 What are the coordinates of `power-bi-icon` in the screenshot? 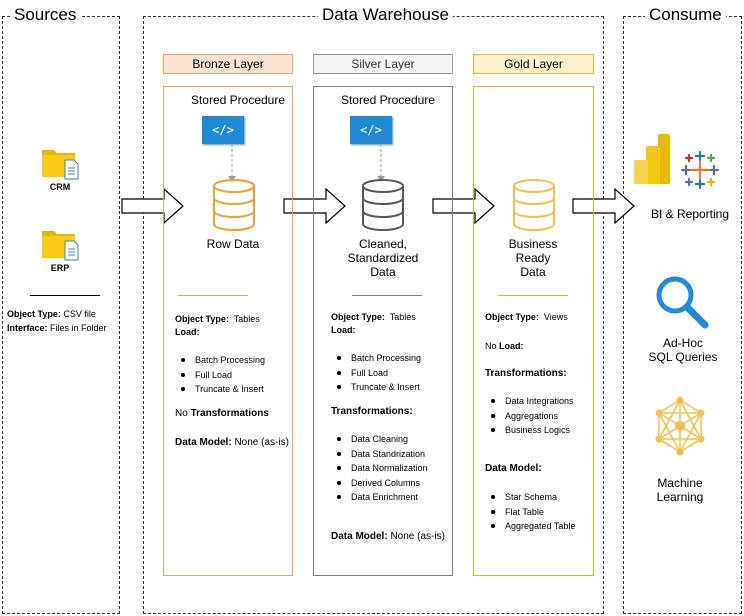 It's located at (652, 159).